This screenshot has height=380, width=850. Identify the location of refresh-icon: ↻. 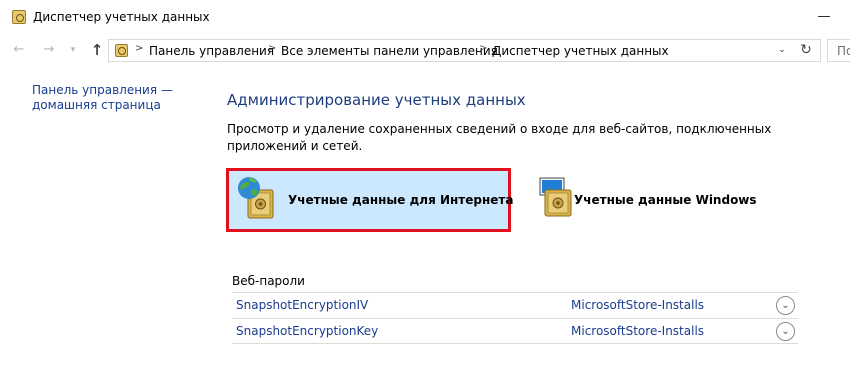
(806, 51).